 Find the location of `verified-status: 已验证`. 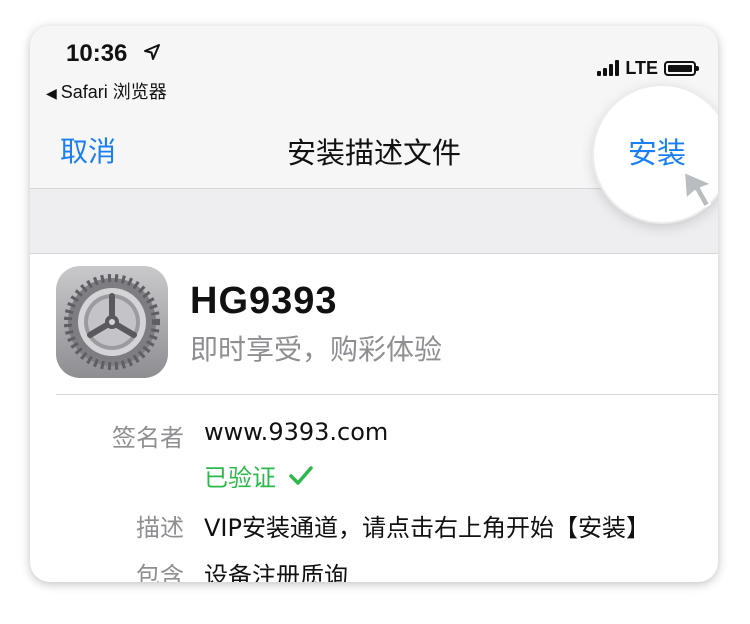

verified-status: 已验证 is located at coordinates (259, 475).